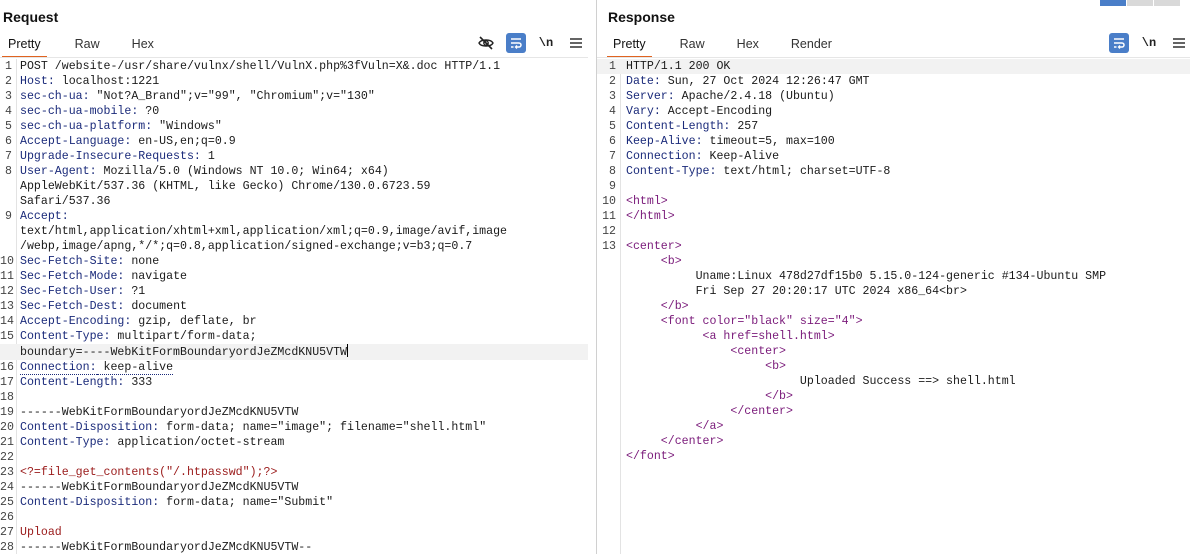 Image resolution: width=1190 pixels, height=554 pixels. I want to click on response-code-line: 10 <html>, so click(893, 201).